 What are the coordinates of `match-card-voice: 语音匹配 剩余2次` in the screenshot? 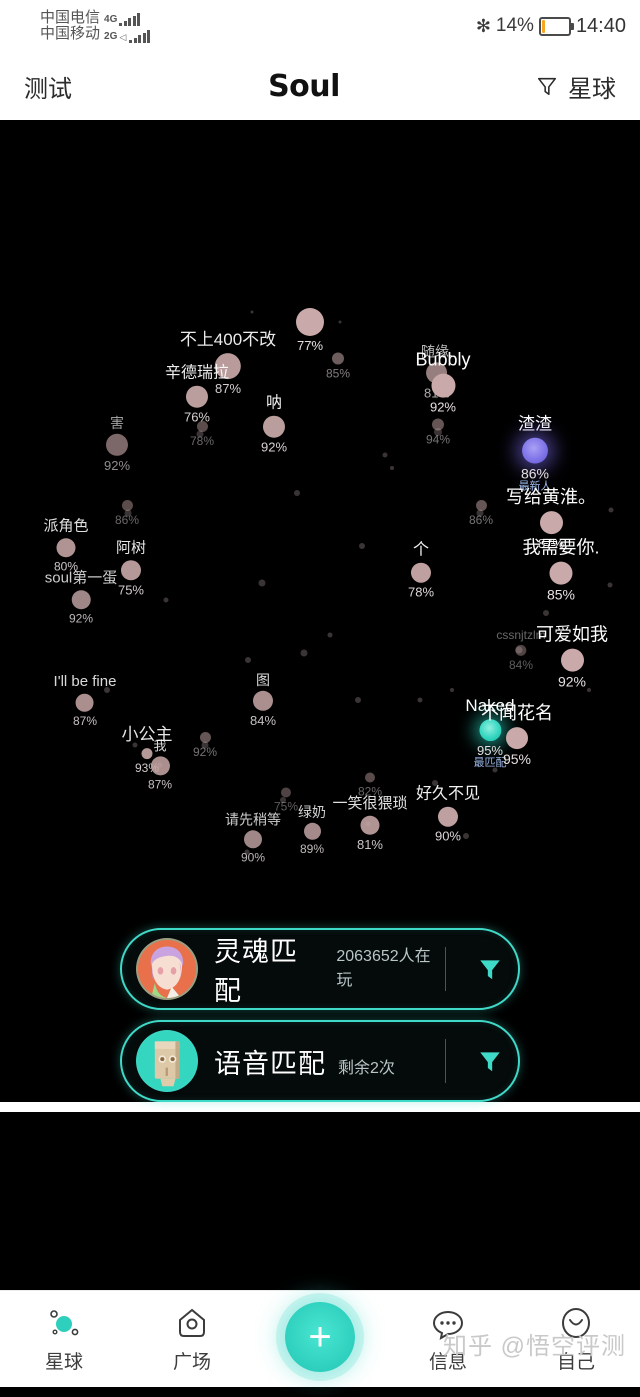 It's located at (320, 1061).